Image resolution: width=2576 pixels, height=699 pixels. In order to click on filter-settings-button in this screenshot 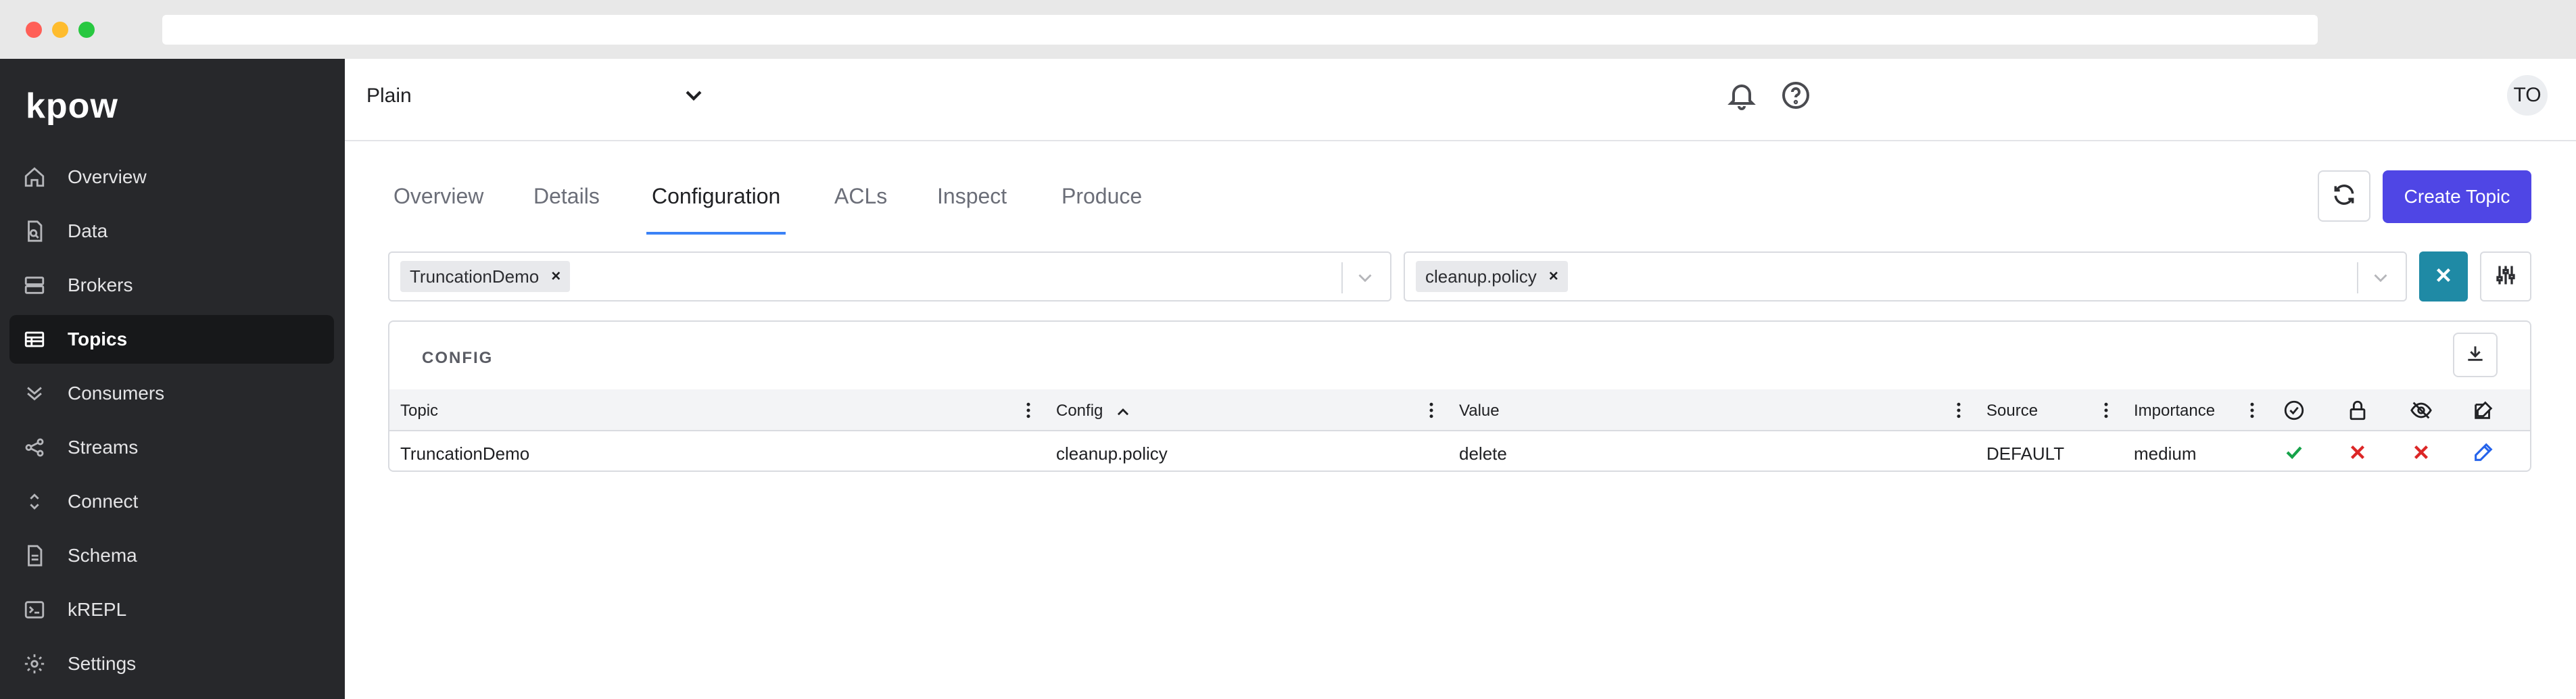, I will do `click(2505, 276)`.